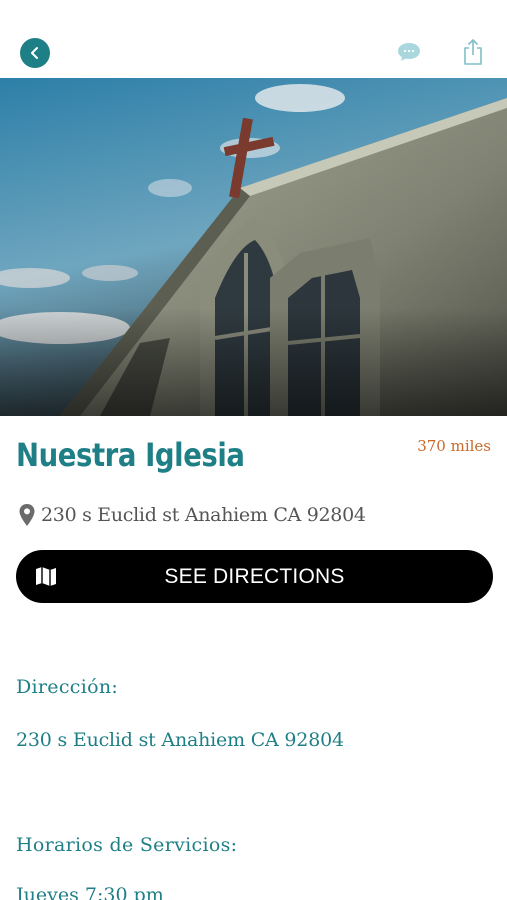  I want to click on address-heading: Dirección:, so click(67, 687).